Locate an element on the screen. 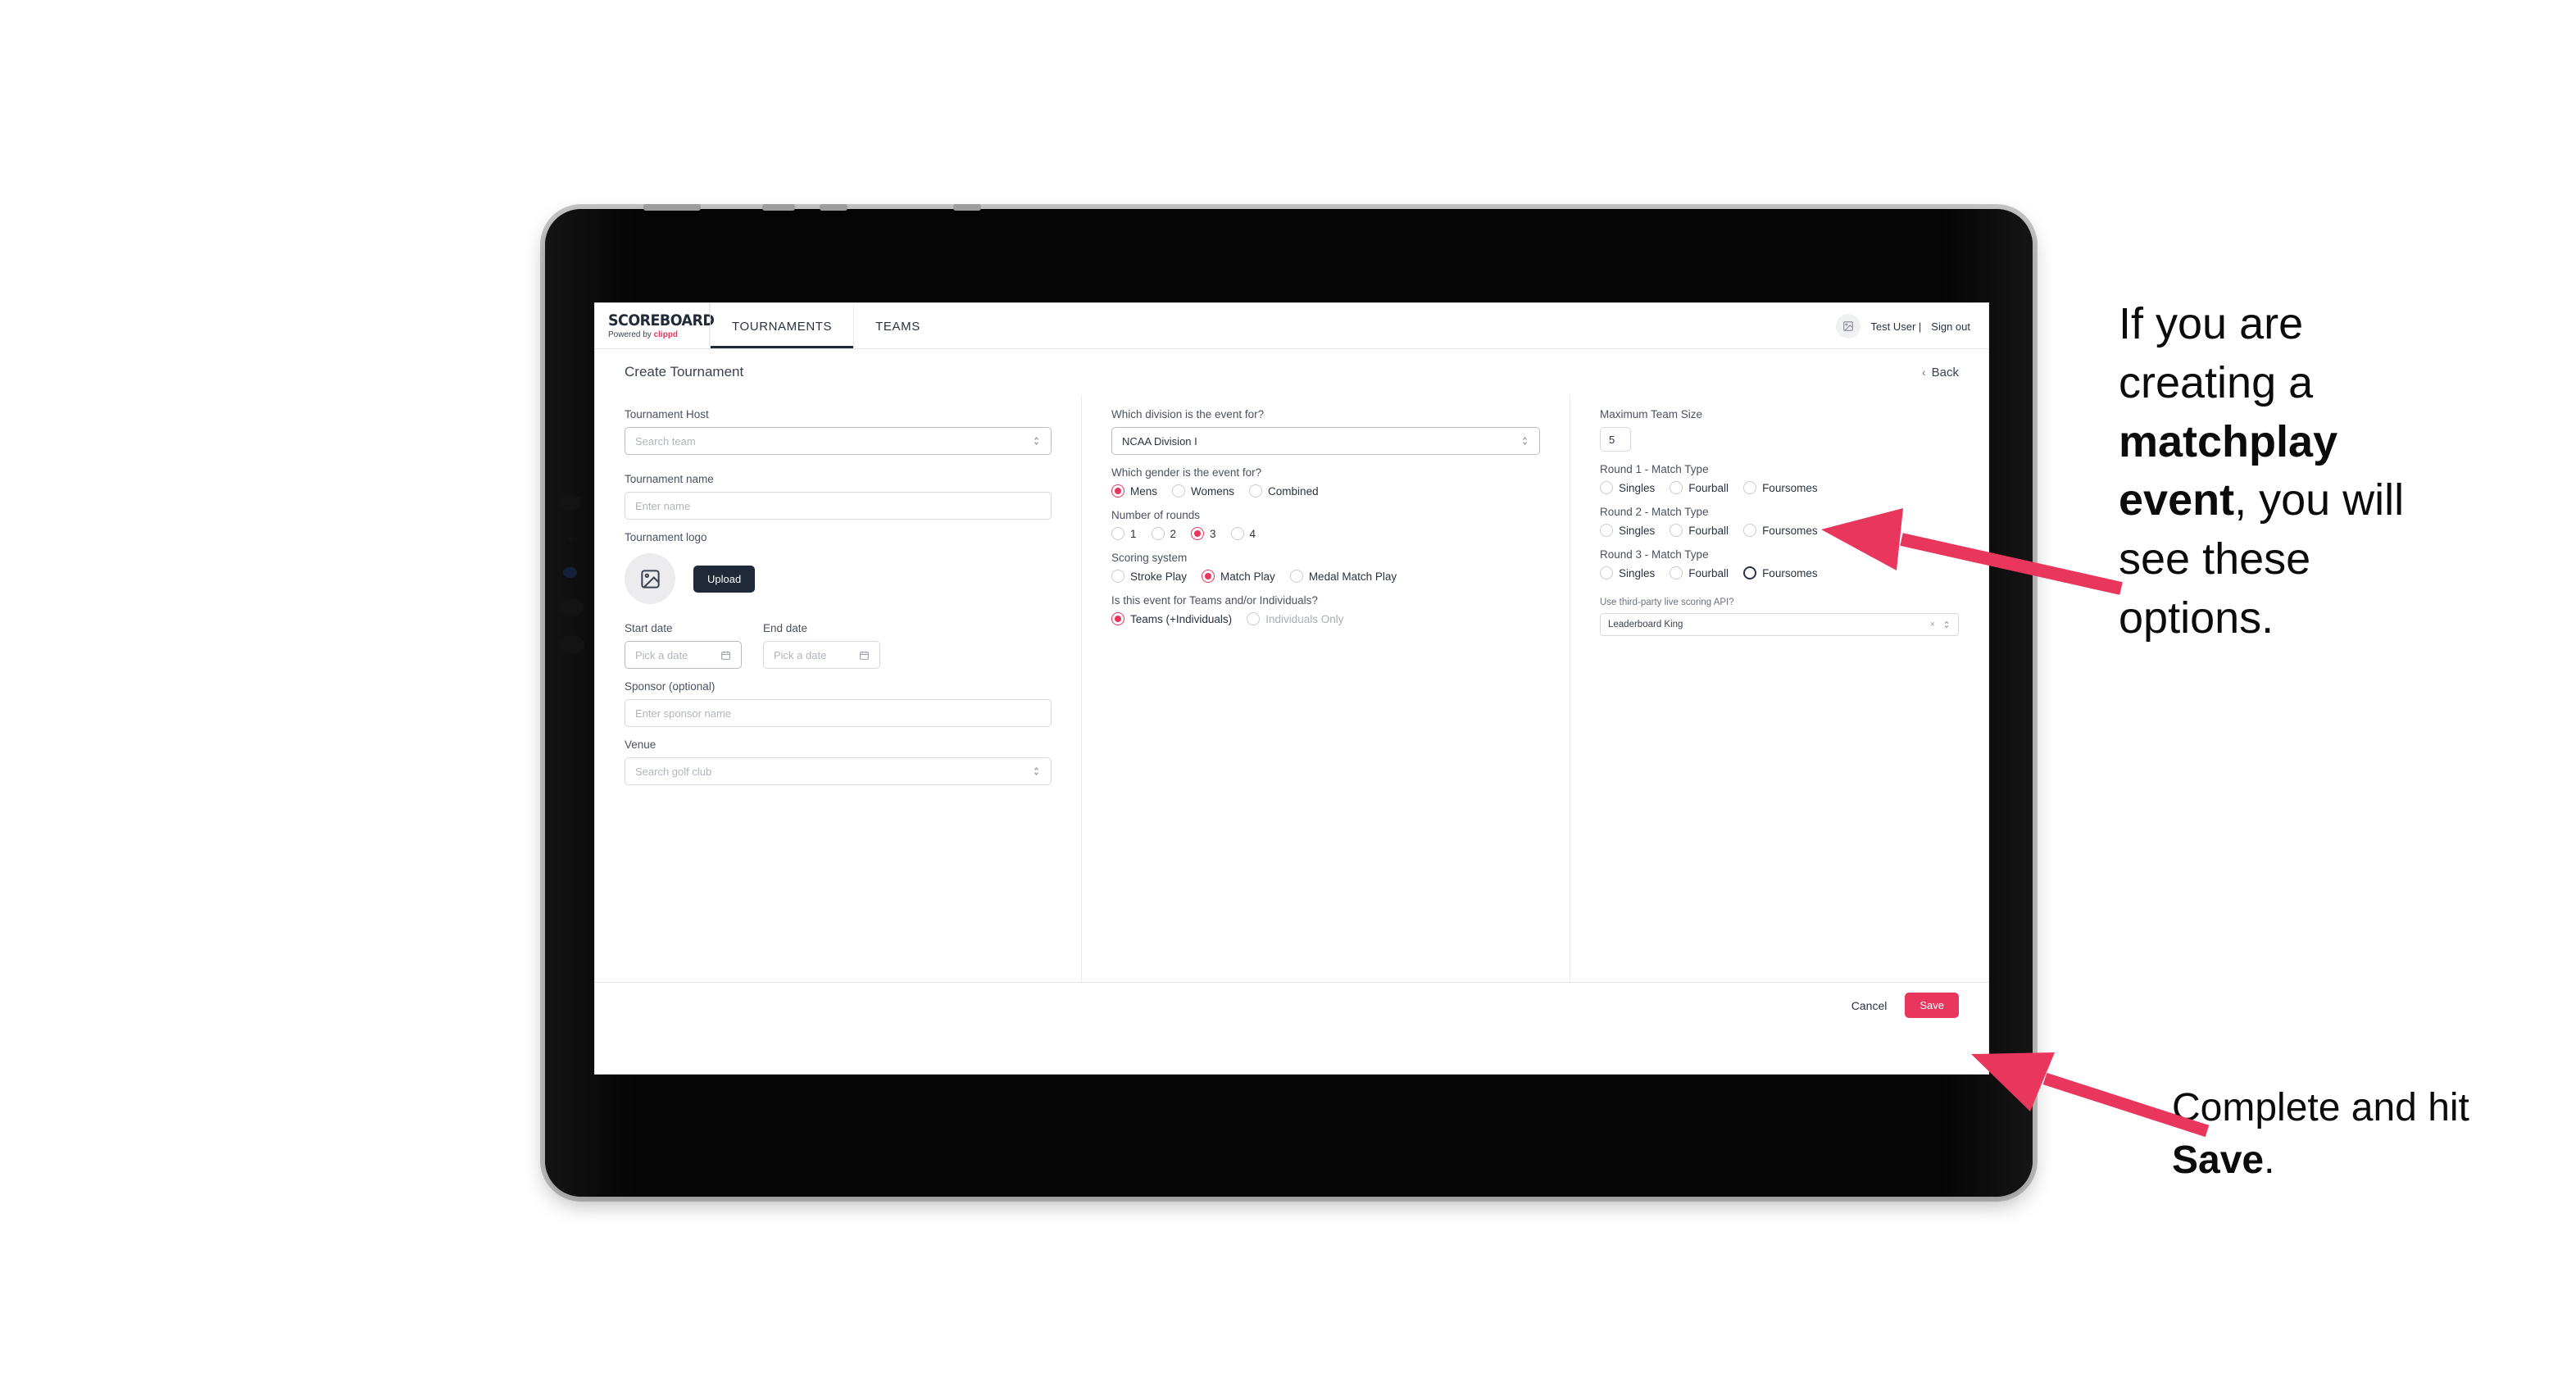  radio-teams-plus-individuals: Teams (+Individuals) is located at coordinates (1174, 618).